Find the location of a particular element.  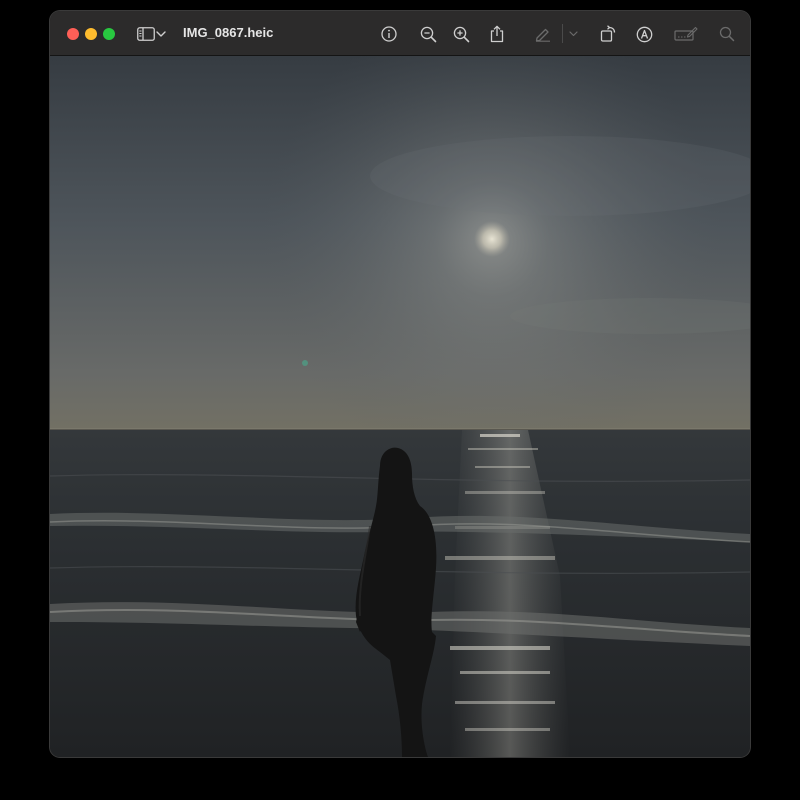

info-icon is located at coordinates (389, 34).